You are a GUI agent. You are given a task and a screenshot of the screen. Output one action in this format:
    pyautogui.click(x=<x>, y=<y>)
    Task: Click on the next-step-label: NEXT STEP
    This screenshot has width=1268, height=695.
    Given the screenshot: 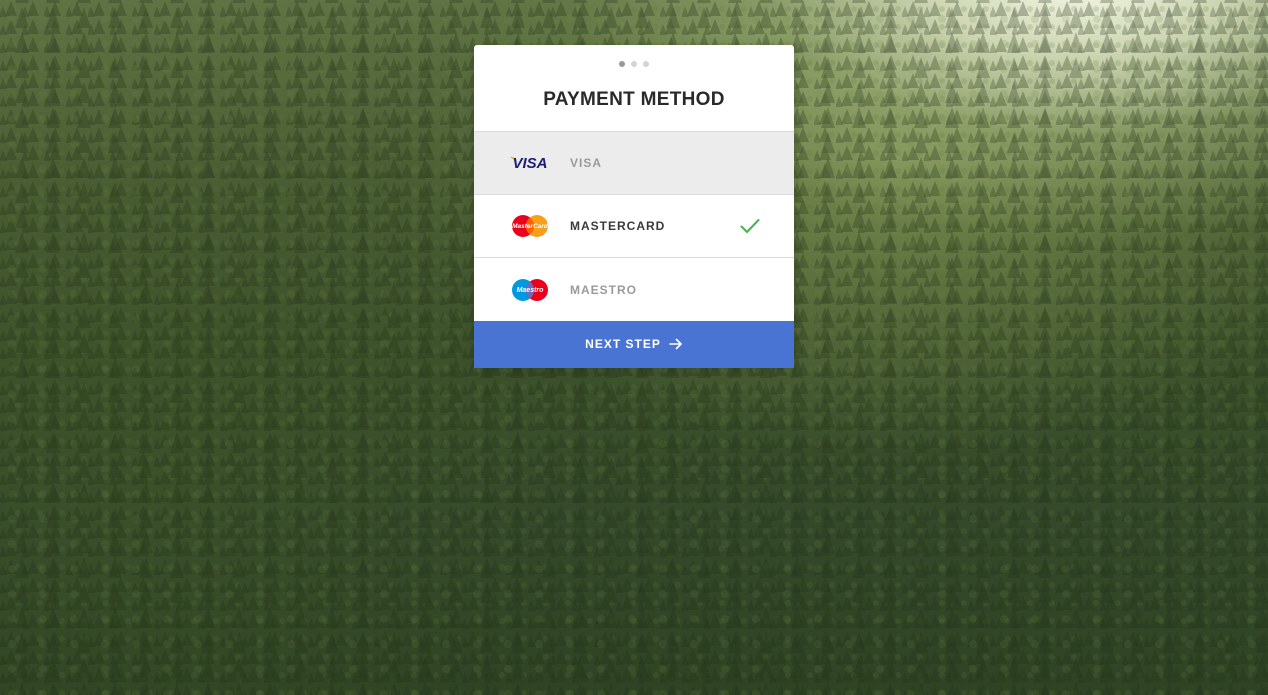 What is the action you would take?
    pyautogui.click(x=623, y=344)
    